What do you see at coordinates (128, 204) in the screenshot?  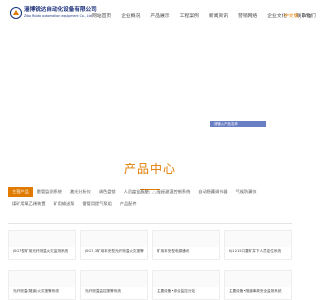 I see `tab-product-parts: 产品配件` at bounding box center [128, 204].